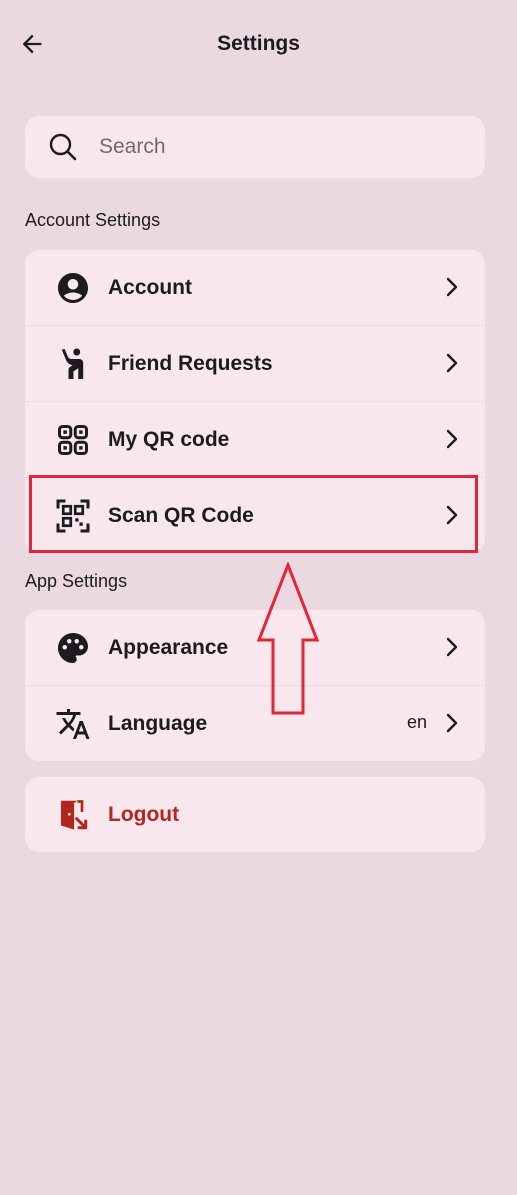  What do you see at coordinates (73, 724) in the screenshot?
I see `translate-icon` at bounding box center [73, 724].